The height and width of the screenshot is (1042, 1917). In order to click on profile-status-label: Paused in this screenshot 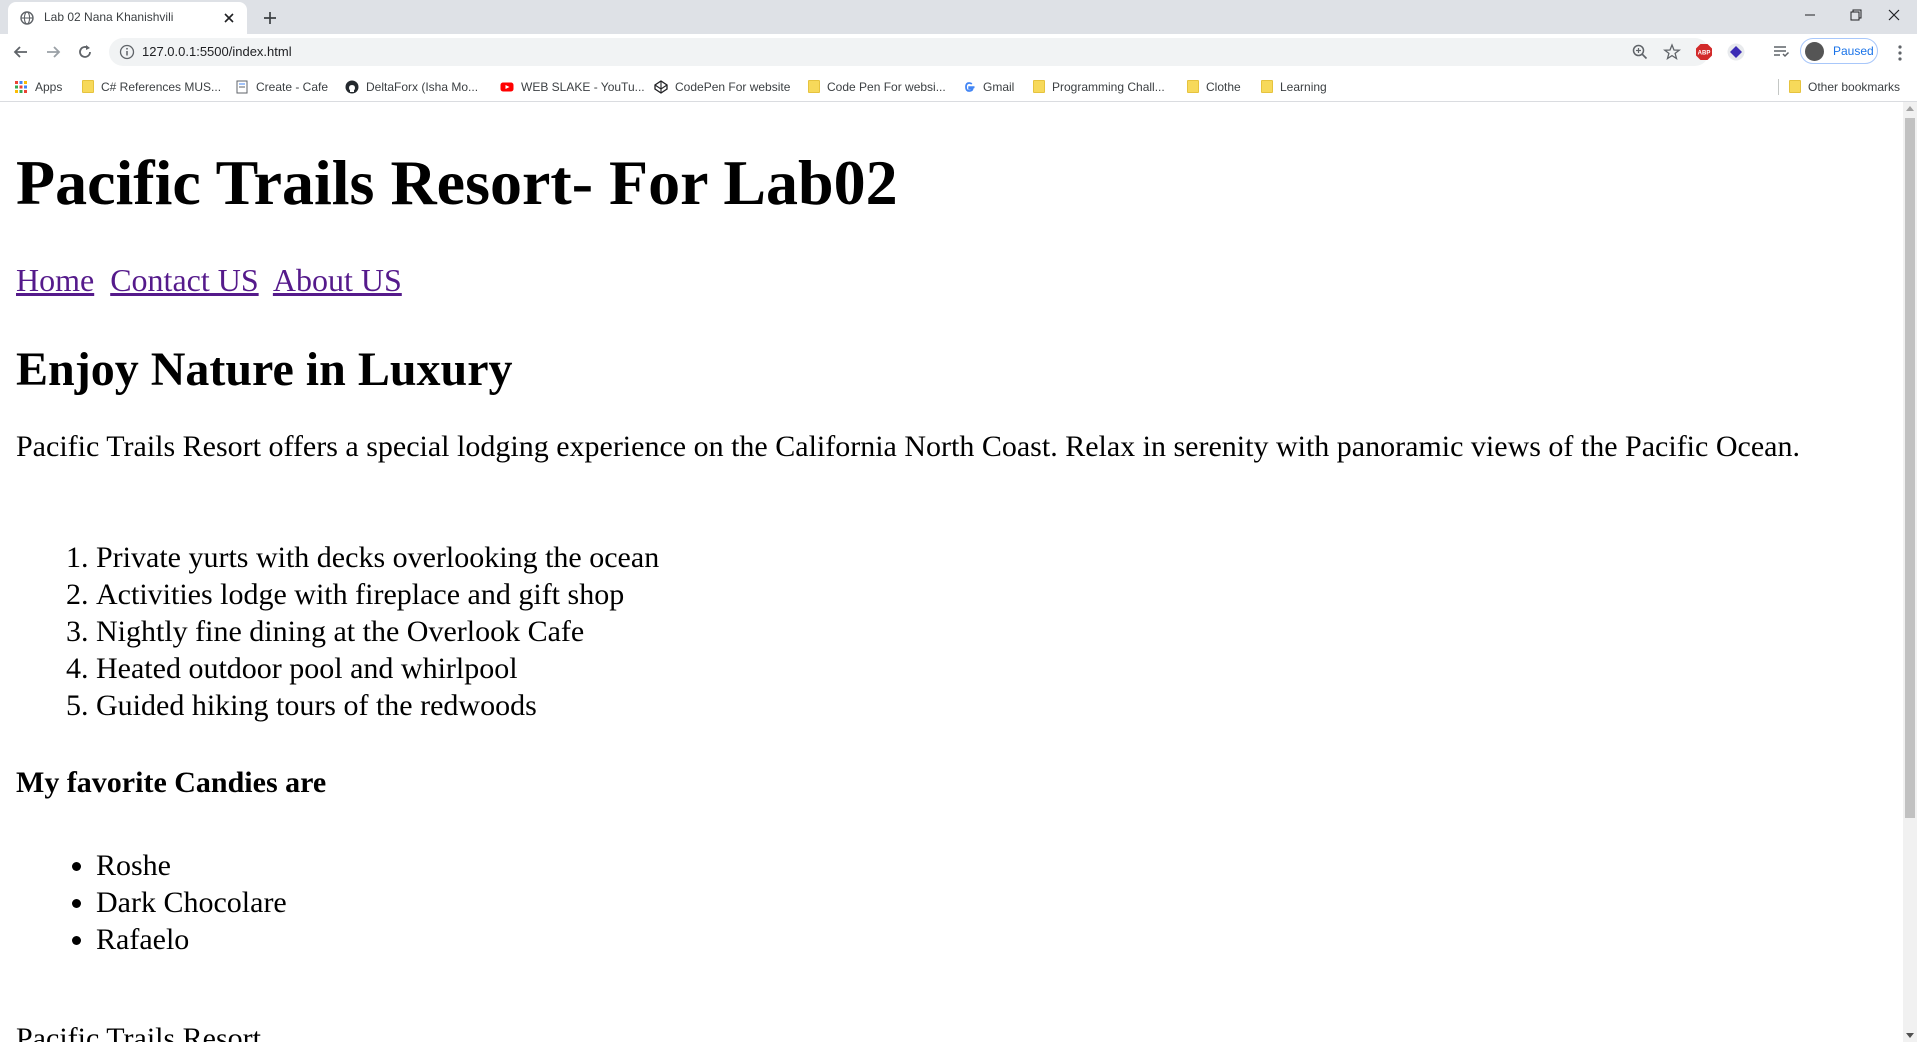, I will do `click(1853, 51)`.